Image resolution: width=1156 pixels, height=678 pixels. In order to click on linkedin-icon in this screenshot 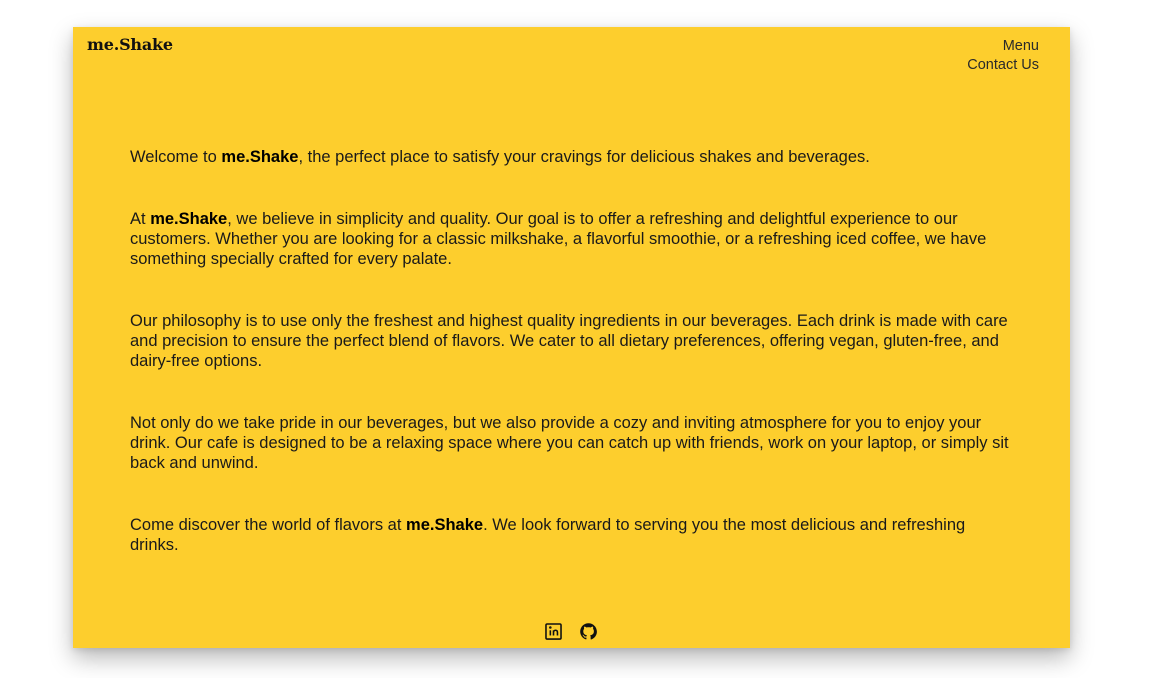, I will do `click(553, 631)`.